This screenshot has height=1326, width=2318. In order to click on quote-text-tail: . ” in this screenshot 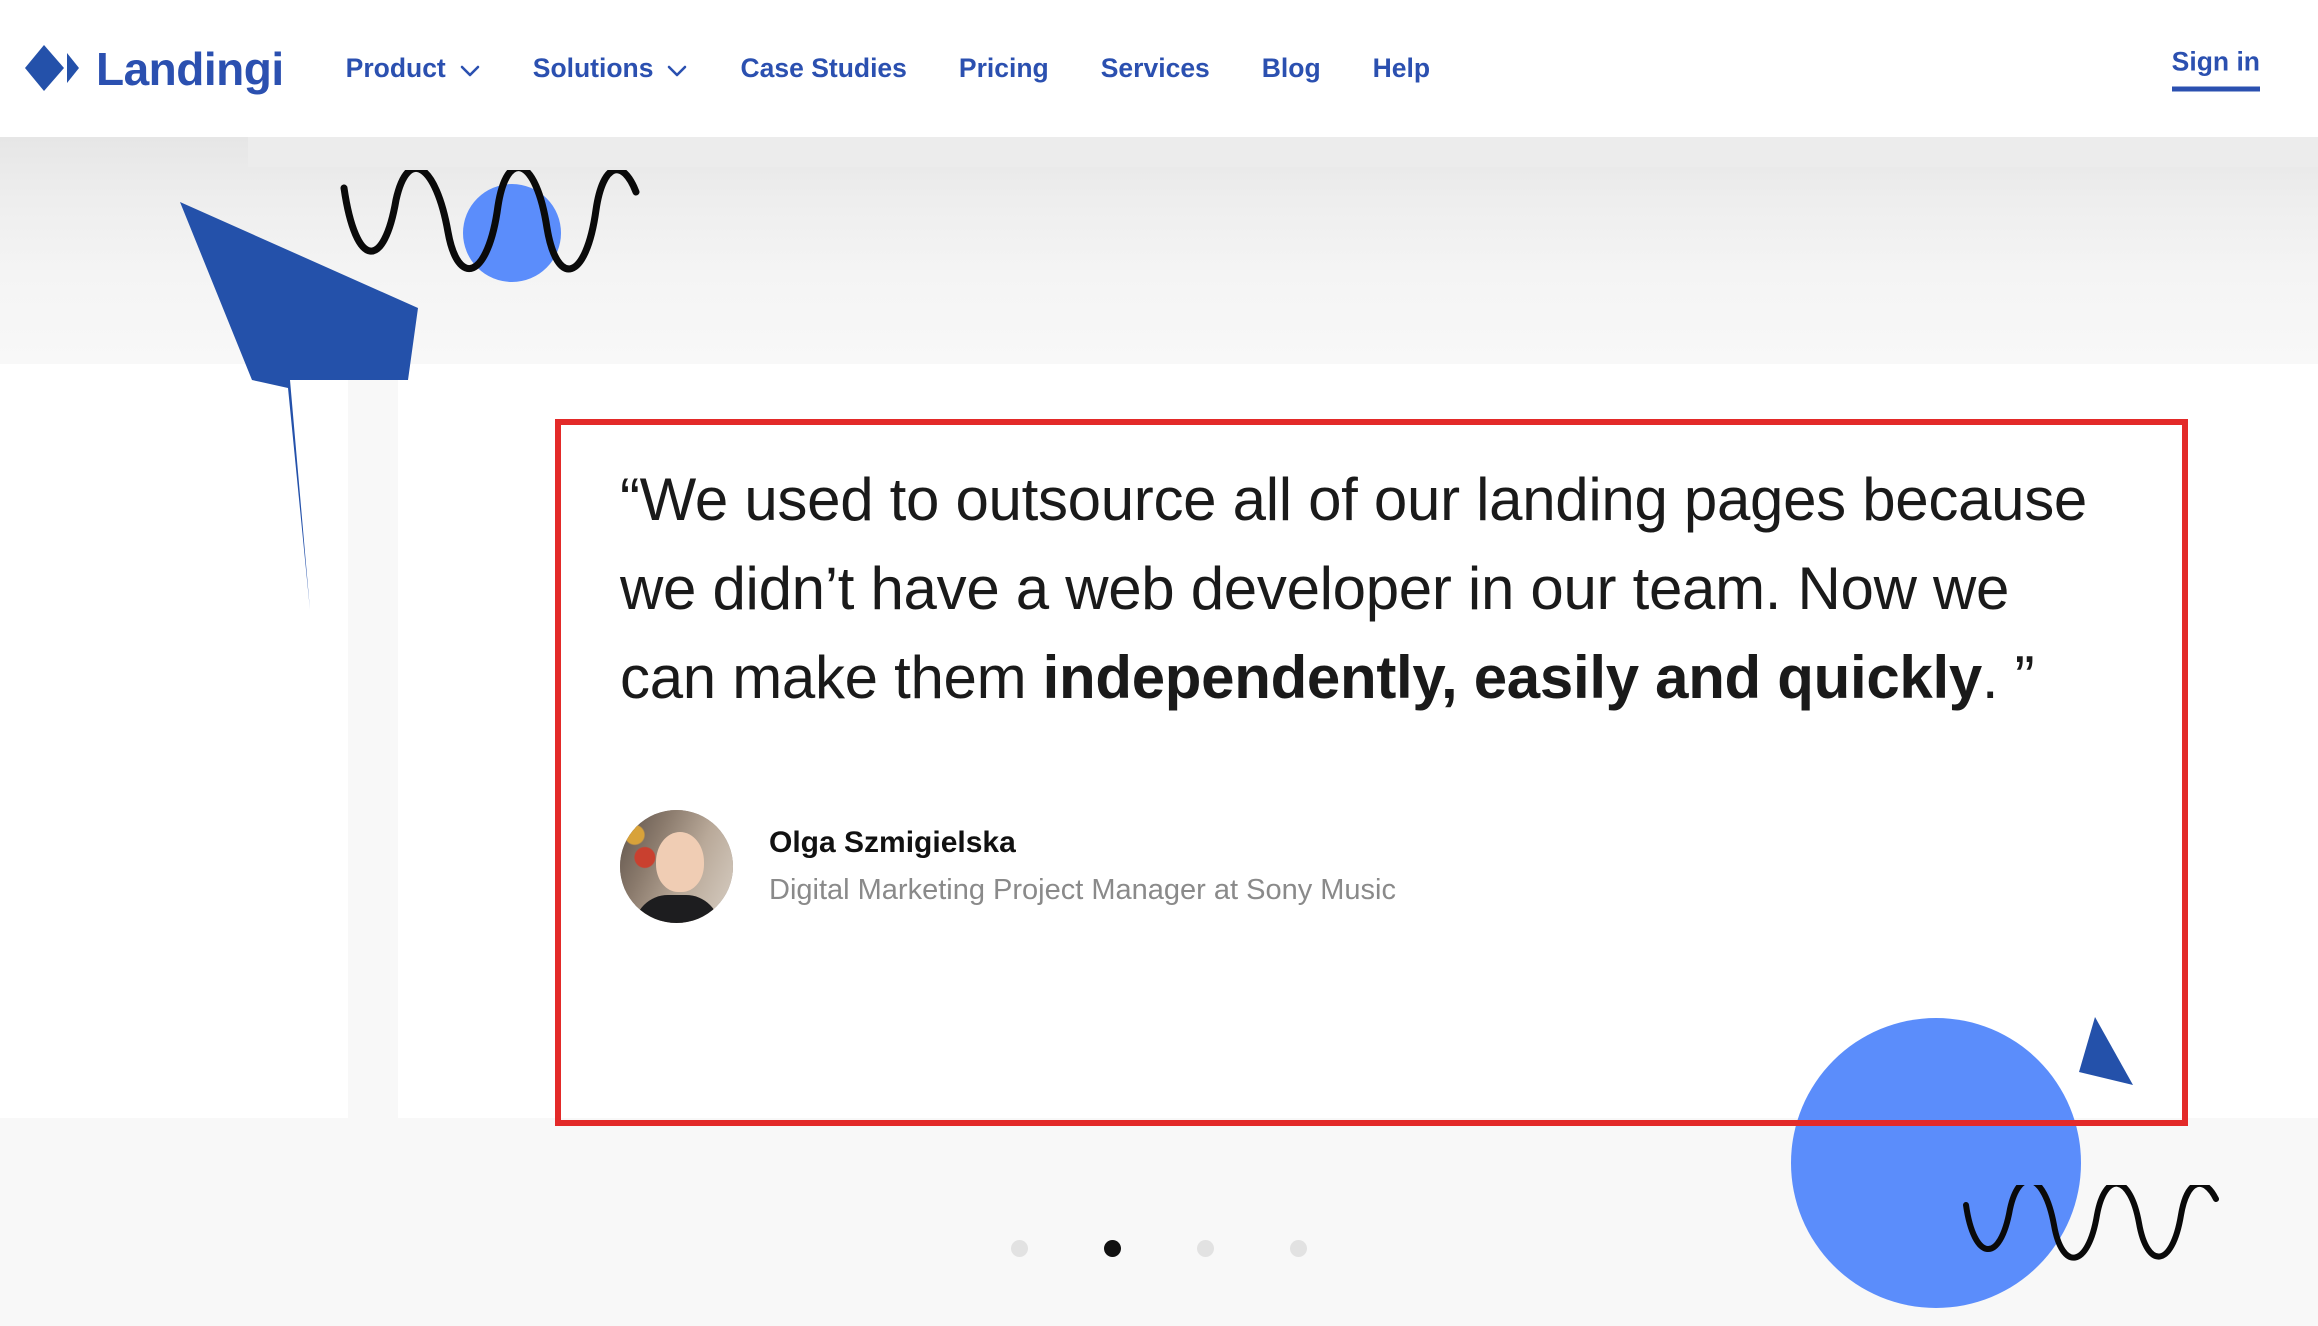, I will do `click(2008, 677)`.